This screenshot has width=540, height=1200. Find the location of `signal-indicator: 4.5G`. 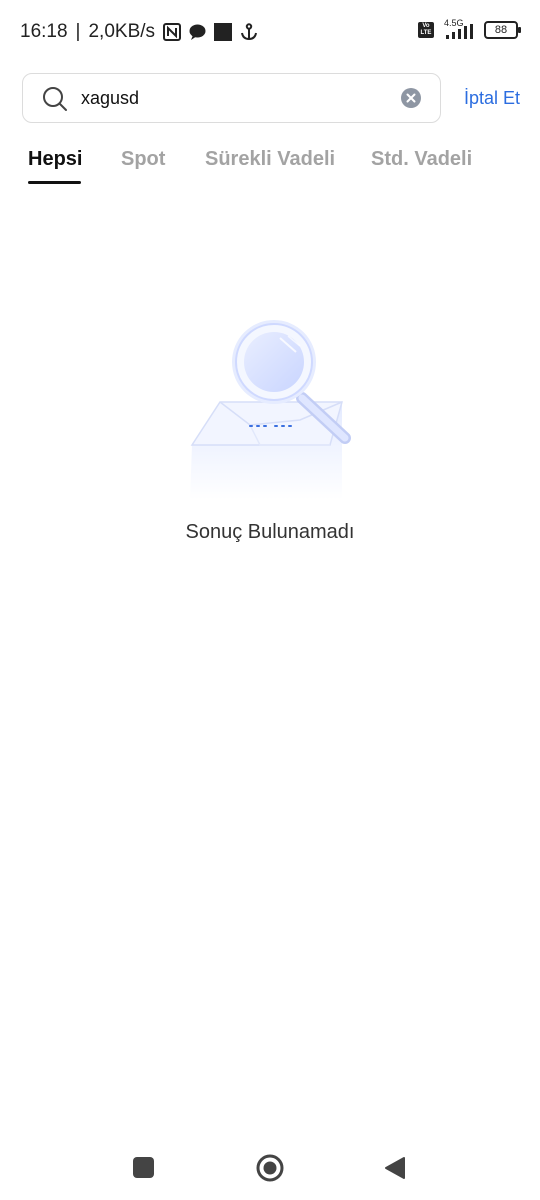

signal-indicator: 4.5G is located at coordinates (459, 29).